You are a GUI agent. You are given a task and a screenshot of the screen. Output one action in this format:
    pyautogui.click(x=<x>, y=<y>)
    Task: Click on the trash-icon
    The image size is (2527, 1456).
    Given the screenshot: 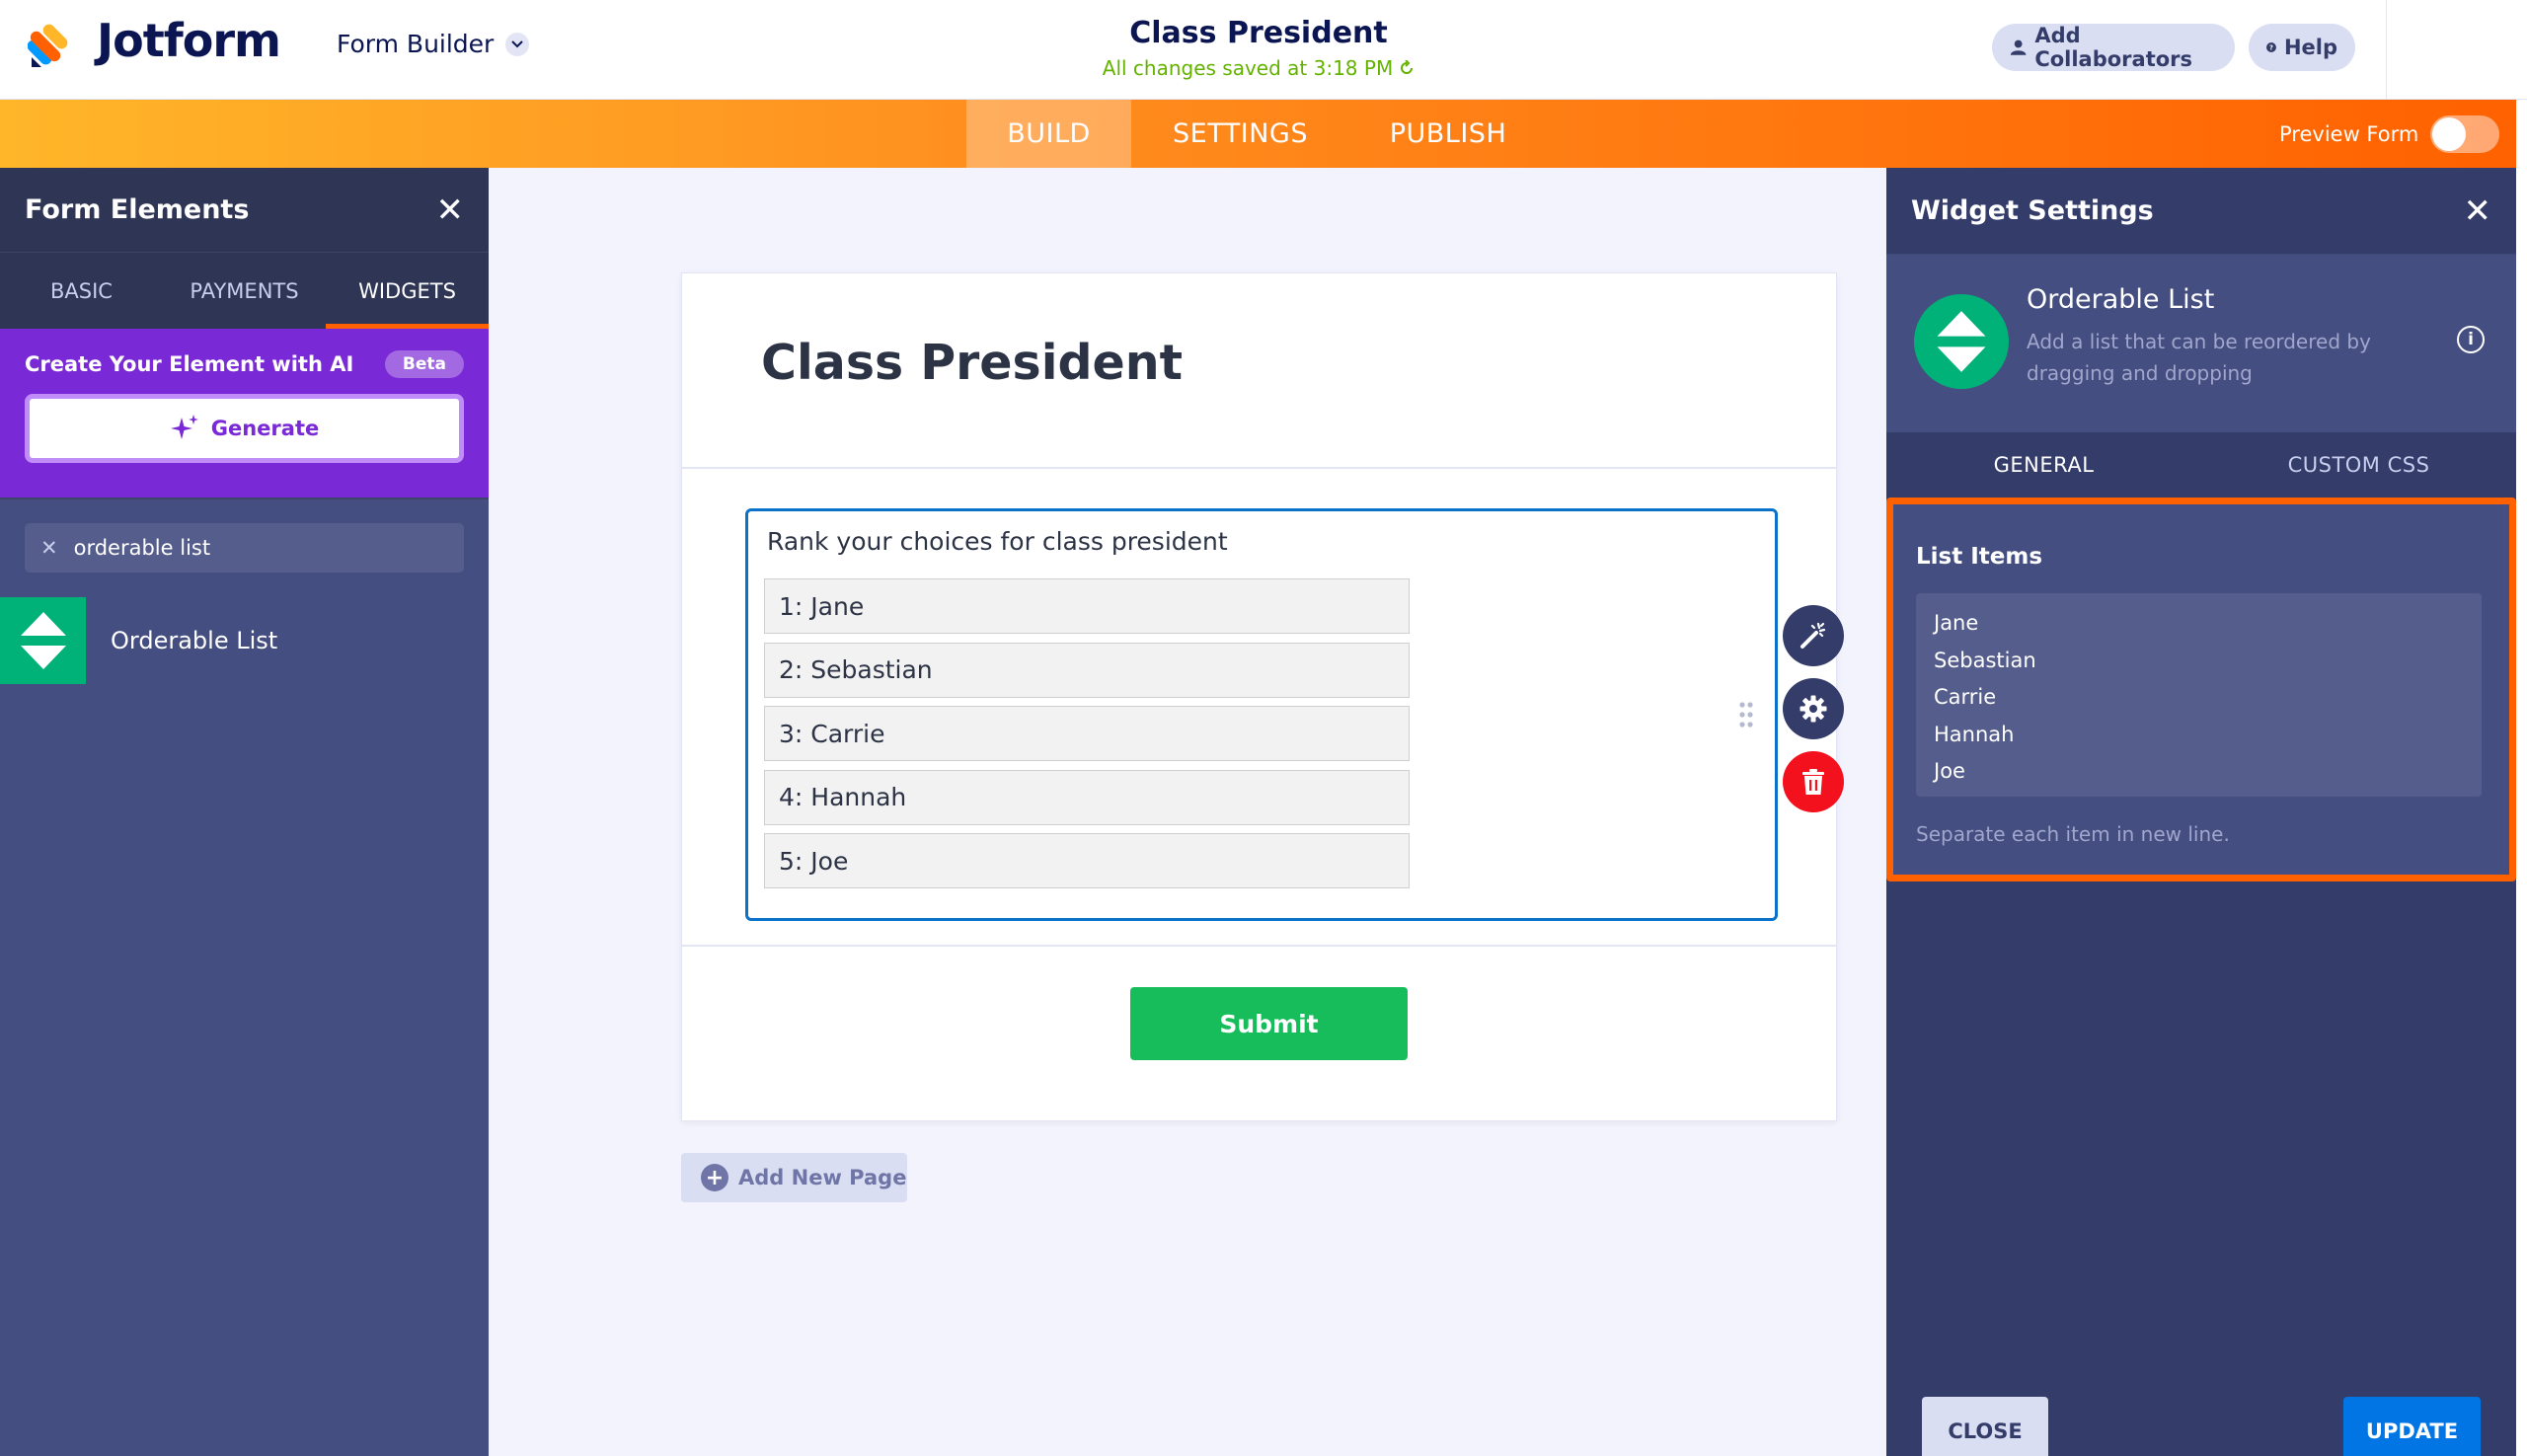 What is the action you would take?
    pyautogui.click(x=1813, y=782)
    